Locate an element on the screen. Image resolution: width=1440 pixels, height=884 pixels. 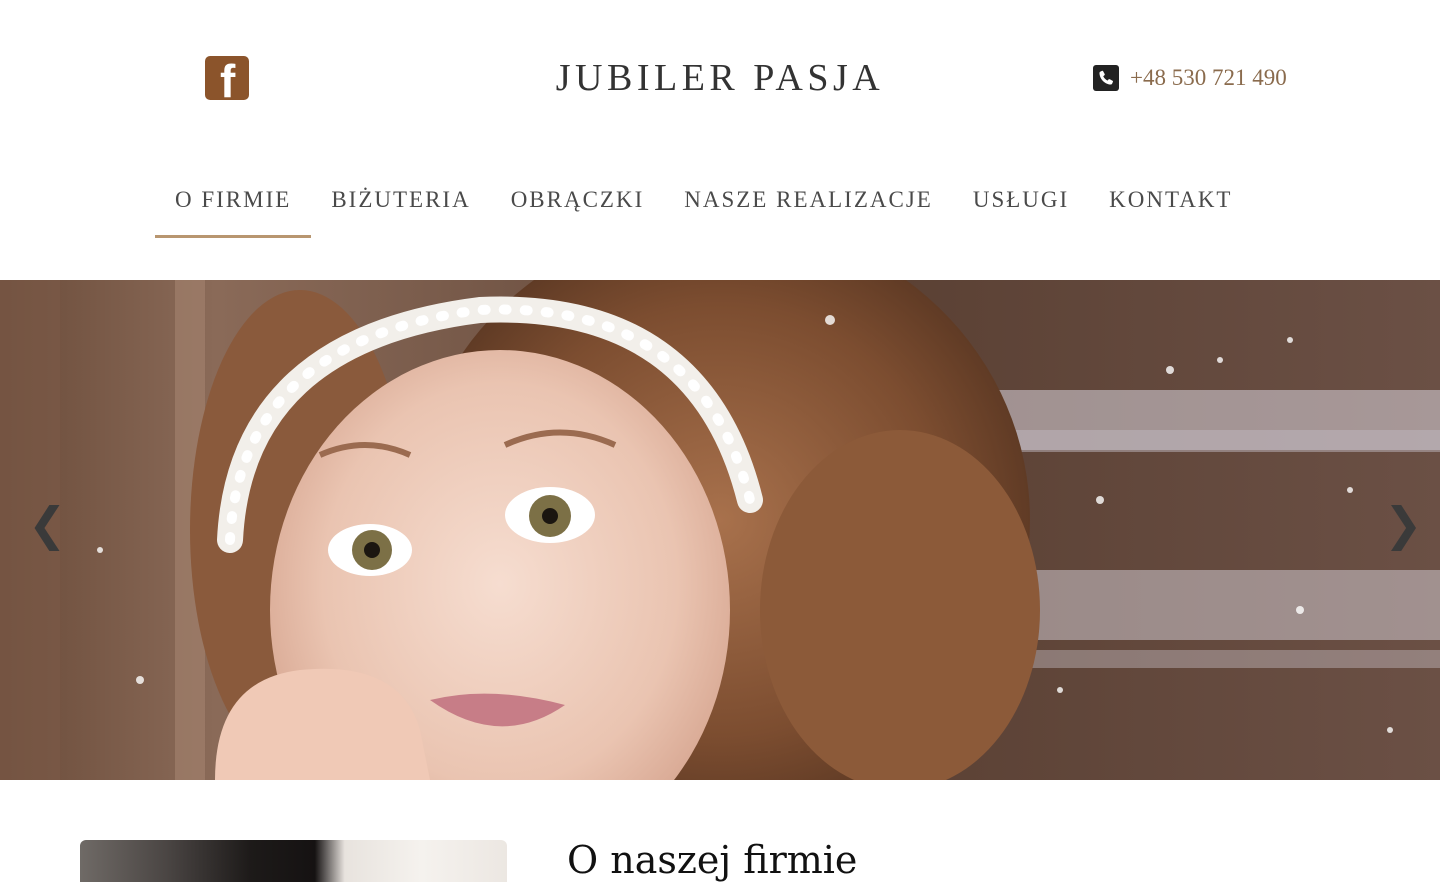
nav-item-obraczki: OBRĄCZKI is located at coordinates (578, 203).